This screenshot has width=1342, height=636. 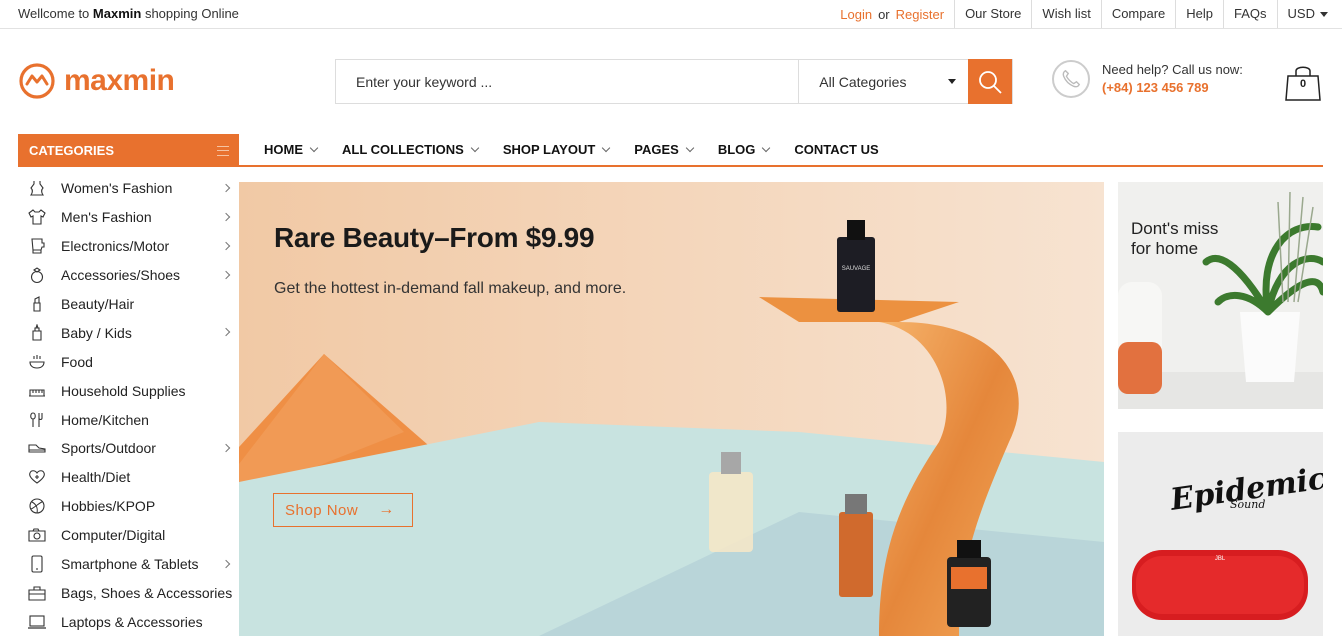 I want to click on food-icon, so click(x=37, y=362).